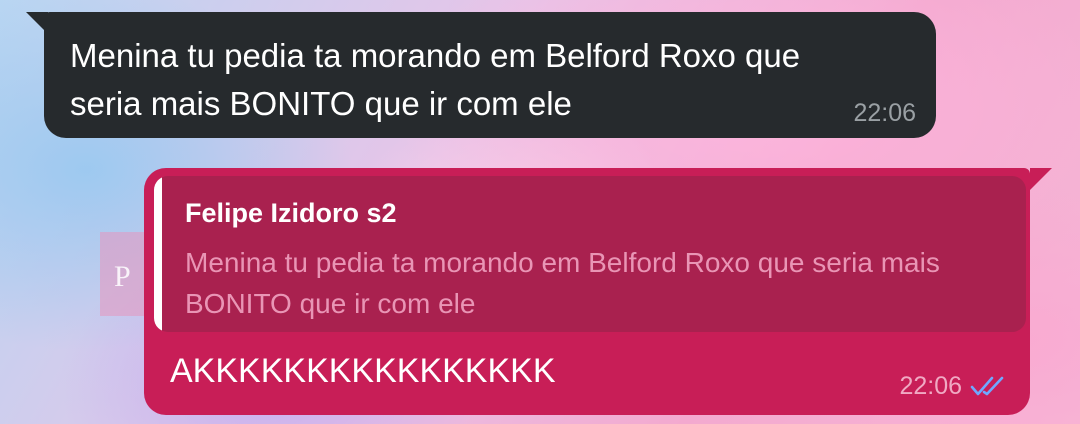 Image resolution: width=1080 pixels, height=424 pixels. What do you see at coordinates (987, 386) in the screenshot?
I see `double-check-read-icon` at bounding box center [987, 386].